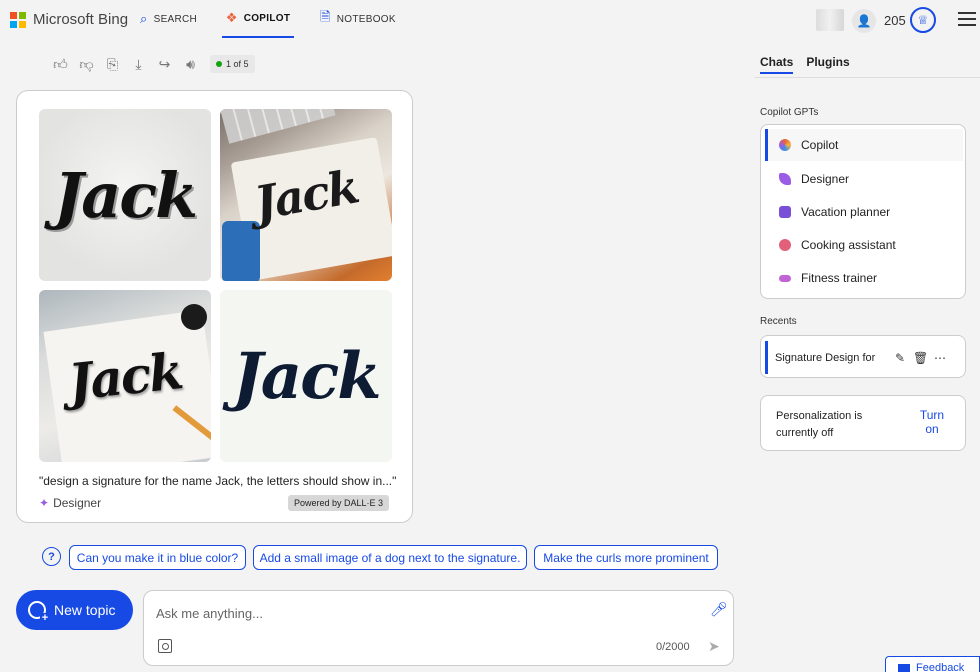 The width and height of the screenshot is (980, 672). I want to click on copilot-icon: ❖, so click(231, 17).